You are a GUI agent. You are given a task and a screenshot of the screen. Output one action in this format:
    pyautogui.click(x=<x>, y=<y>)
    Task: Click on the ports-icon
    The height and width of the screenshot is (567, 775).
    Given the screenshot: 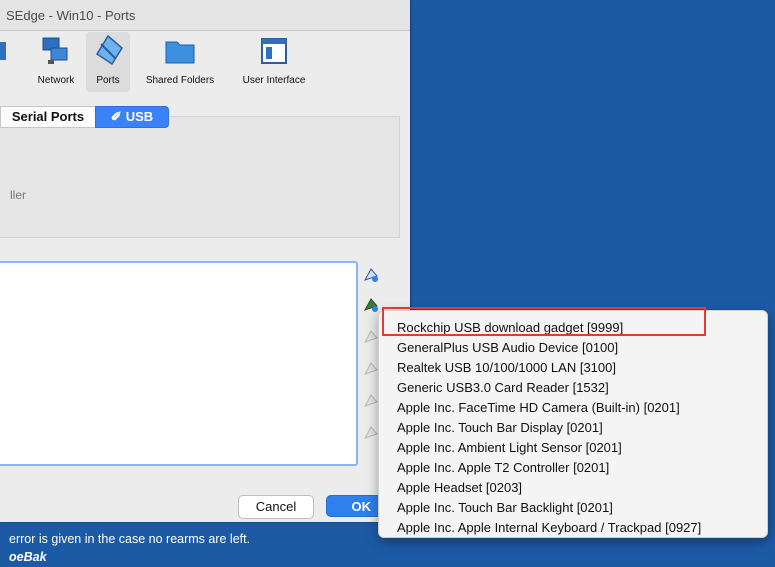 What is the action you would take?
    pyautogui.click(x=109, y=50)
    